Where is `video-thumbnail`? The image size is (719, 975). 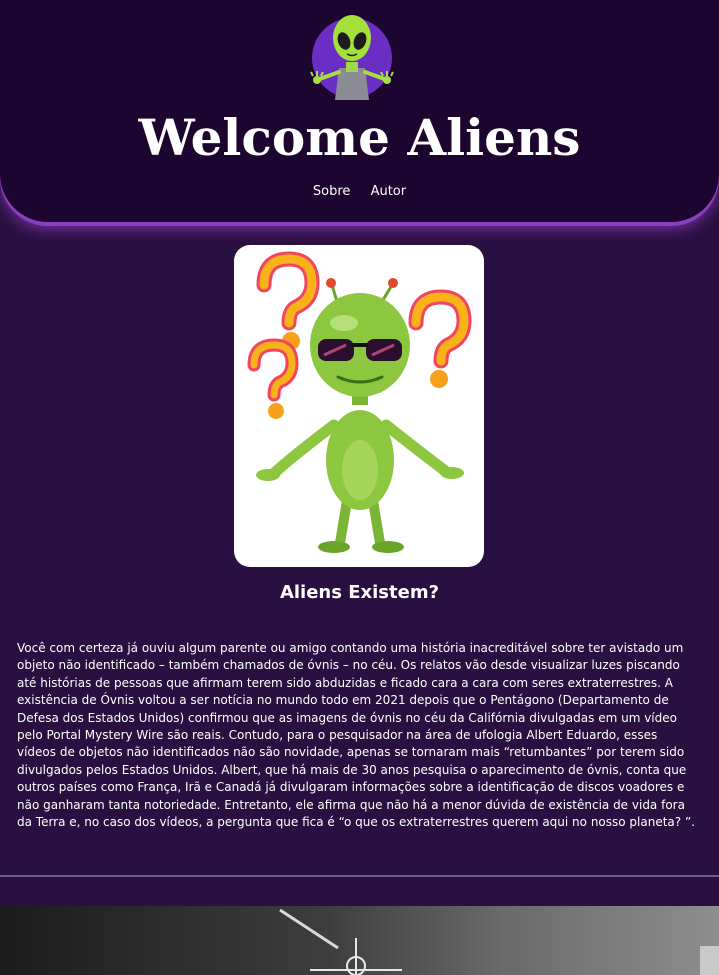
video-thumbnail is located at coordinates (359, 940).